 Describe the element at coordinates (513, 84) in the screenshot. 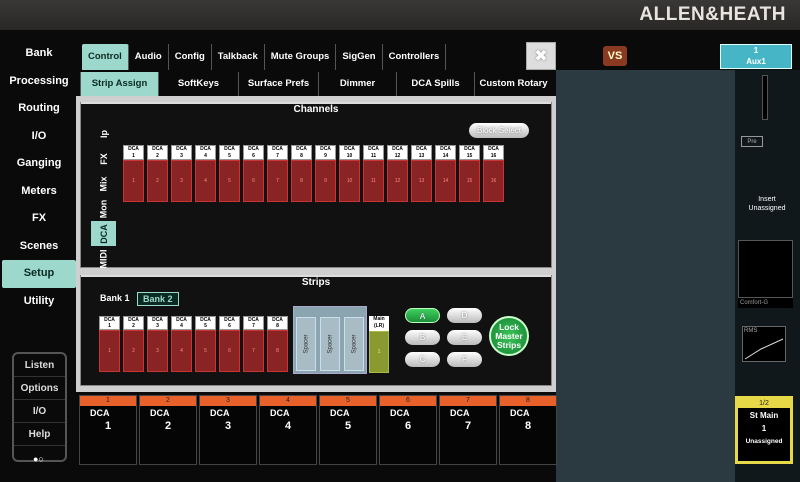

I see `subtab-custom-rotary: Custom Rotary` at that location.